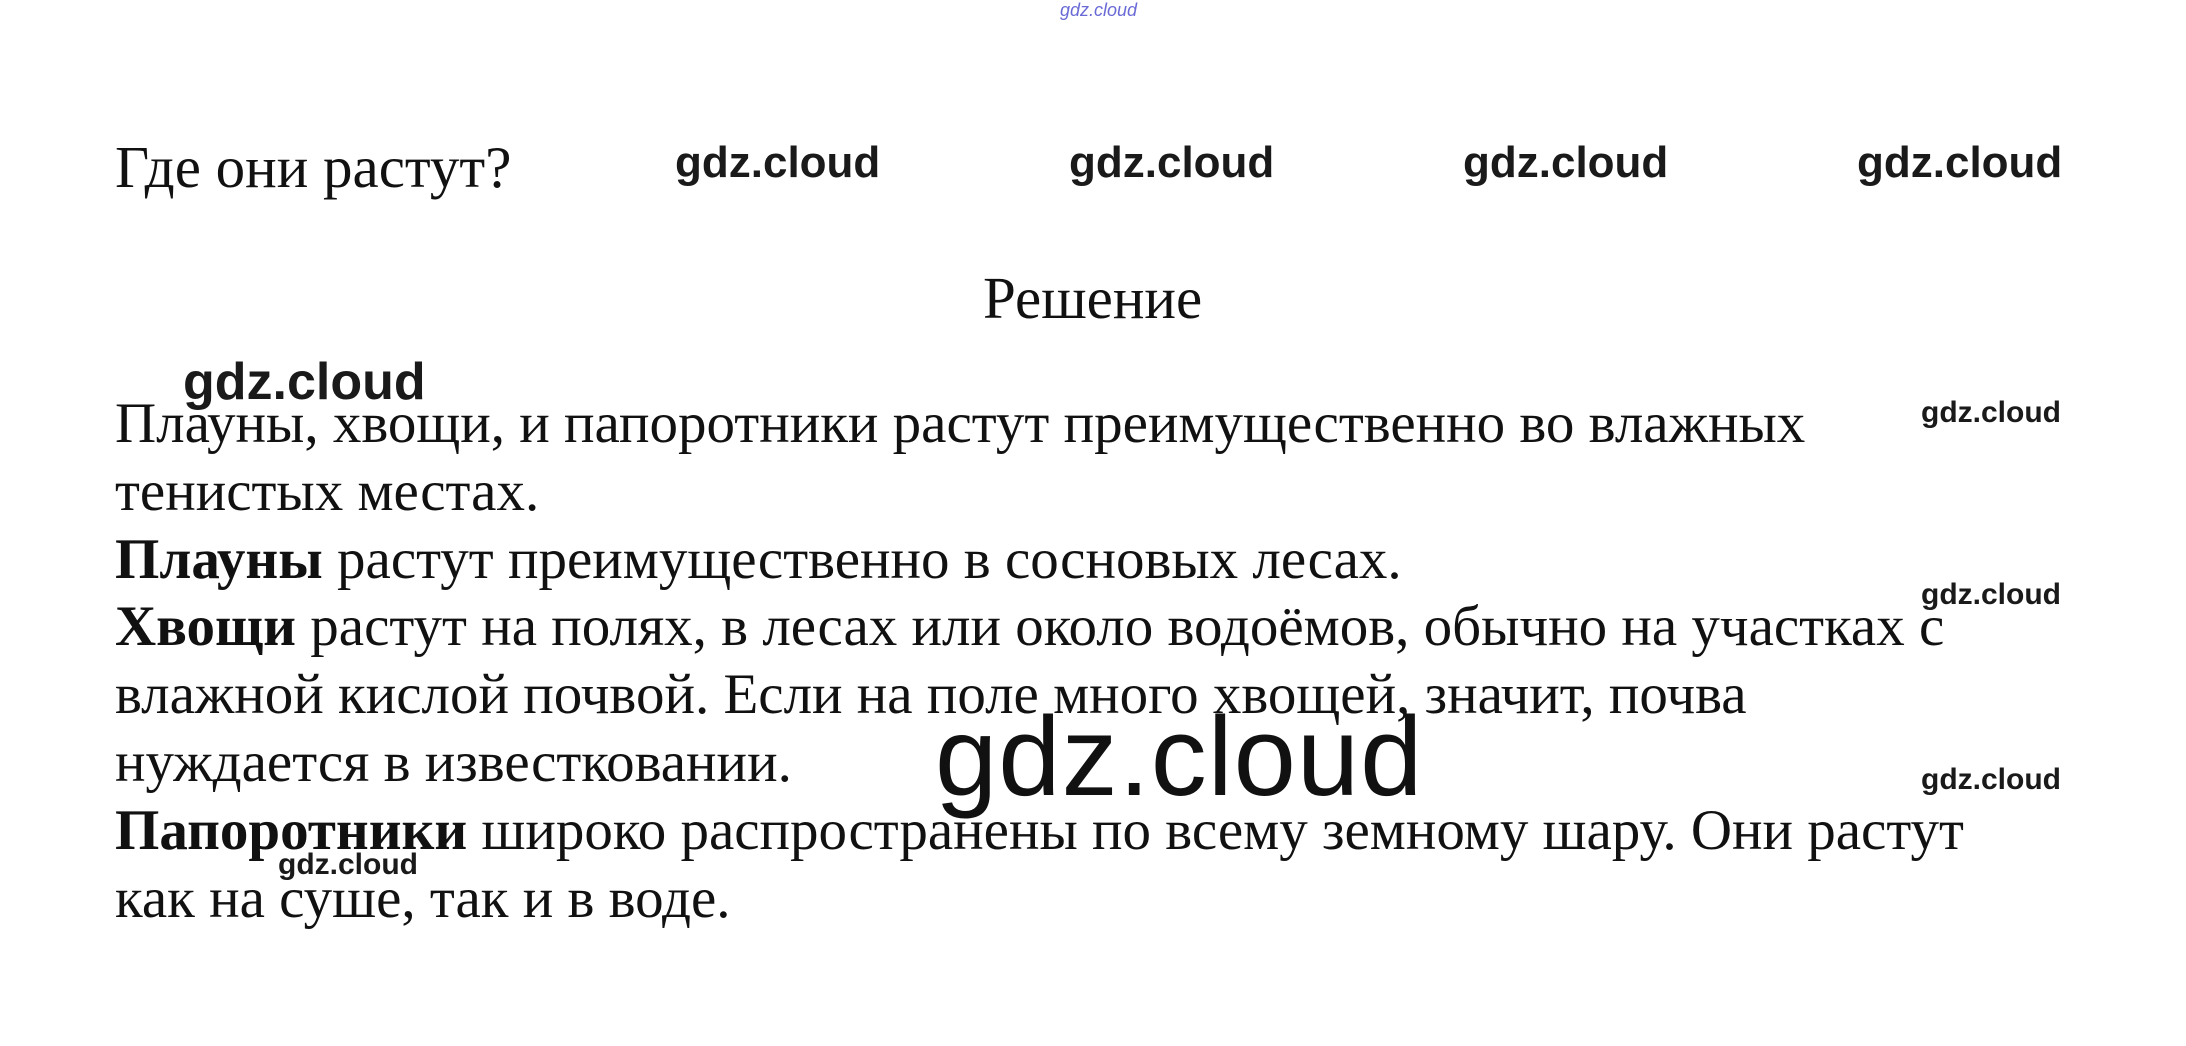 The image size is (2186, 1046). I want to click on question-text: Где они растут?, so click(313, 167).